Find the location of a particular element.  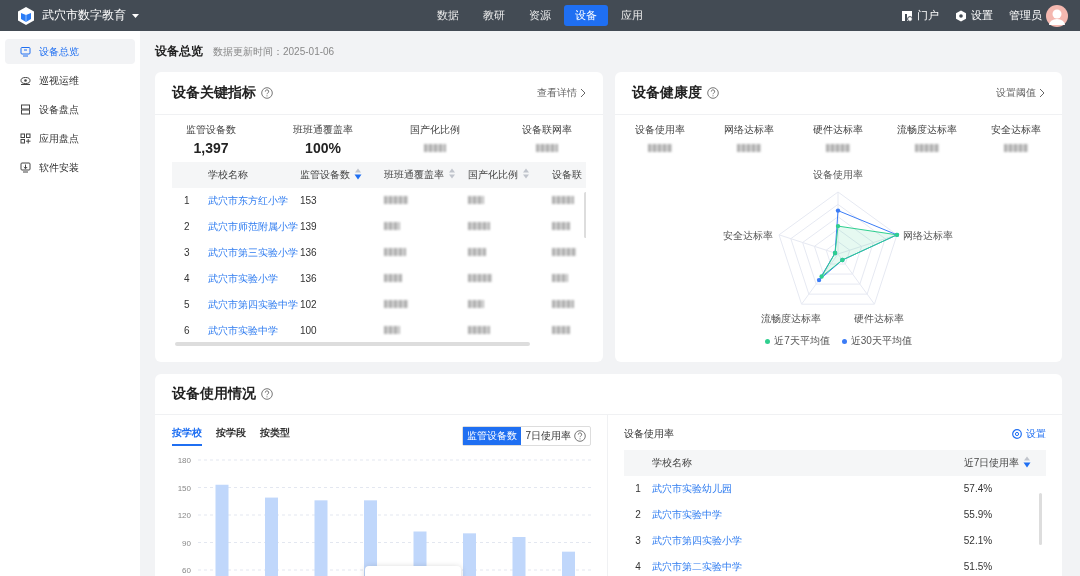

tab: 按学段 is located at coordinates (231, 436).